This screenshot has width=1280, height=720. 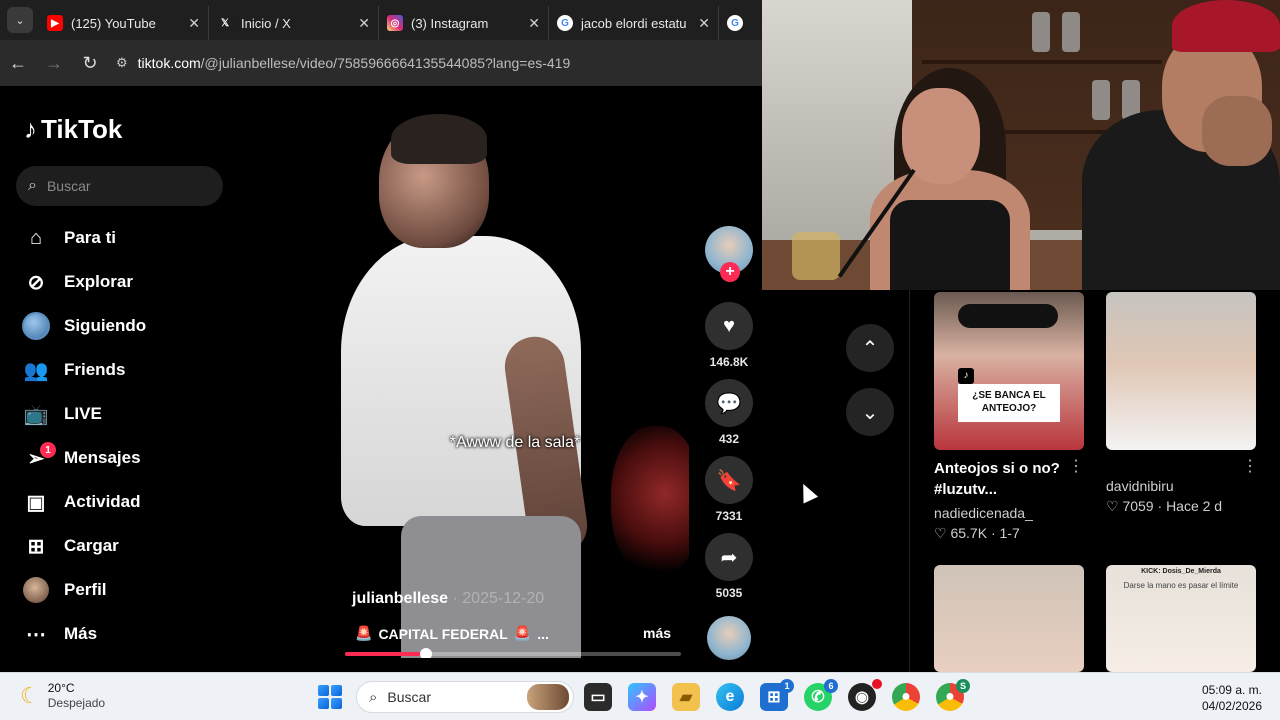 What do you see at coordinates (36, 590) in the screenshot?
I see `profile-avatar` at bounding box center [36, 590].